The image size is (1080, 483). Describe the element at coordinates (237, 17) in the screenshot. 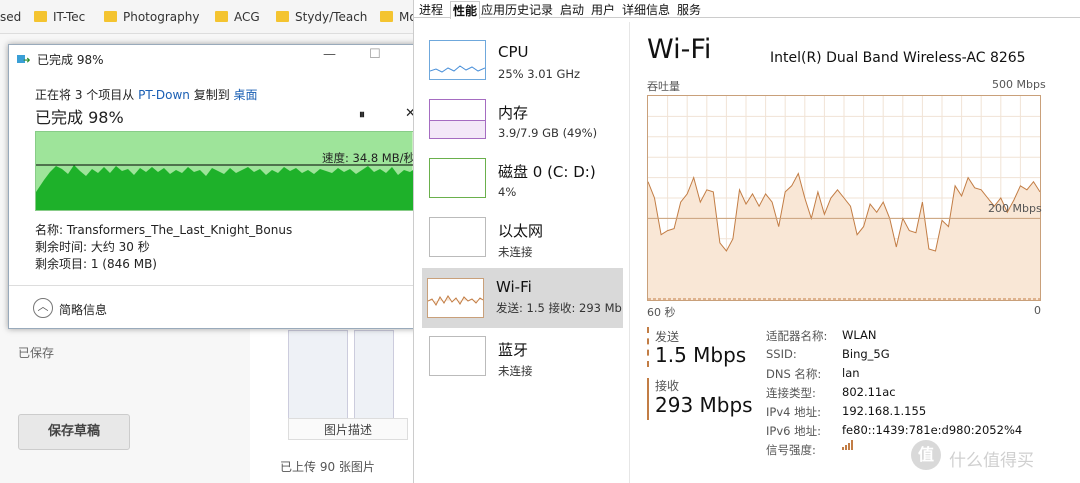

I see `bookmark-item: ACG` at that location.